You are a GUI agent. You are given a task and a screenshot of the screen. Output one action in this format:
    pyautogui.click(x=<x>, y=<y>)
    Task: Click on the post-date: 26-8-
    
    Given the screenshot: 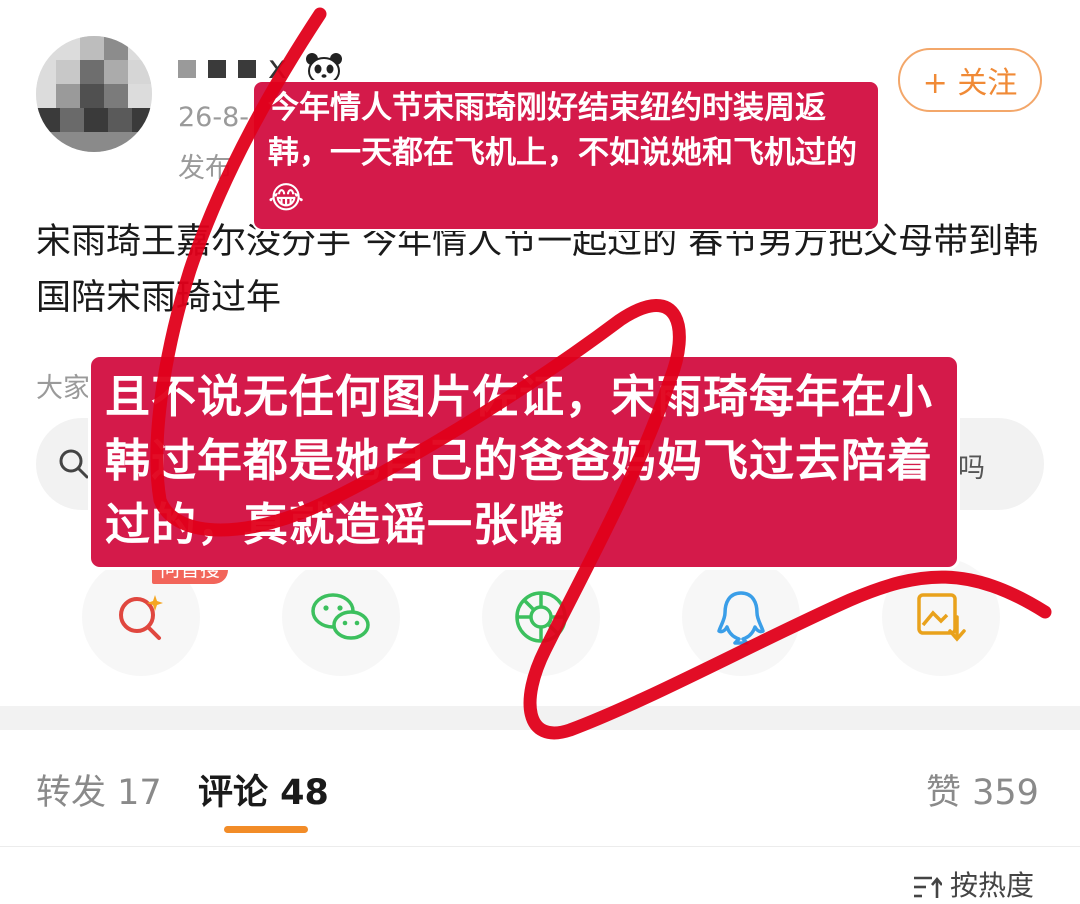 What is the action you would take?
    pyautogui.click(x=214, y=117)
    